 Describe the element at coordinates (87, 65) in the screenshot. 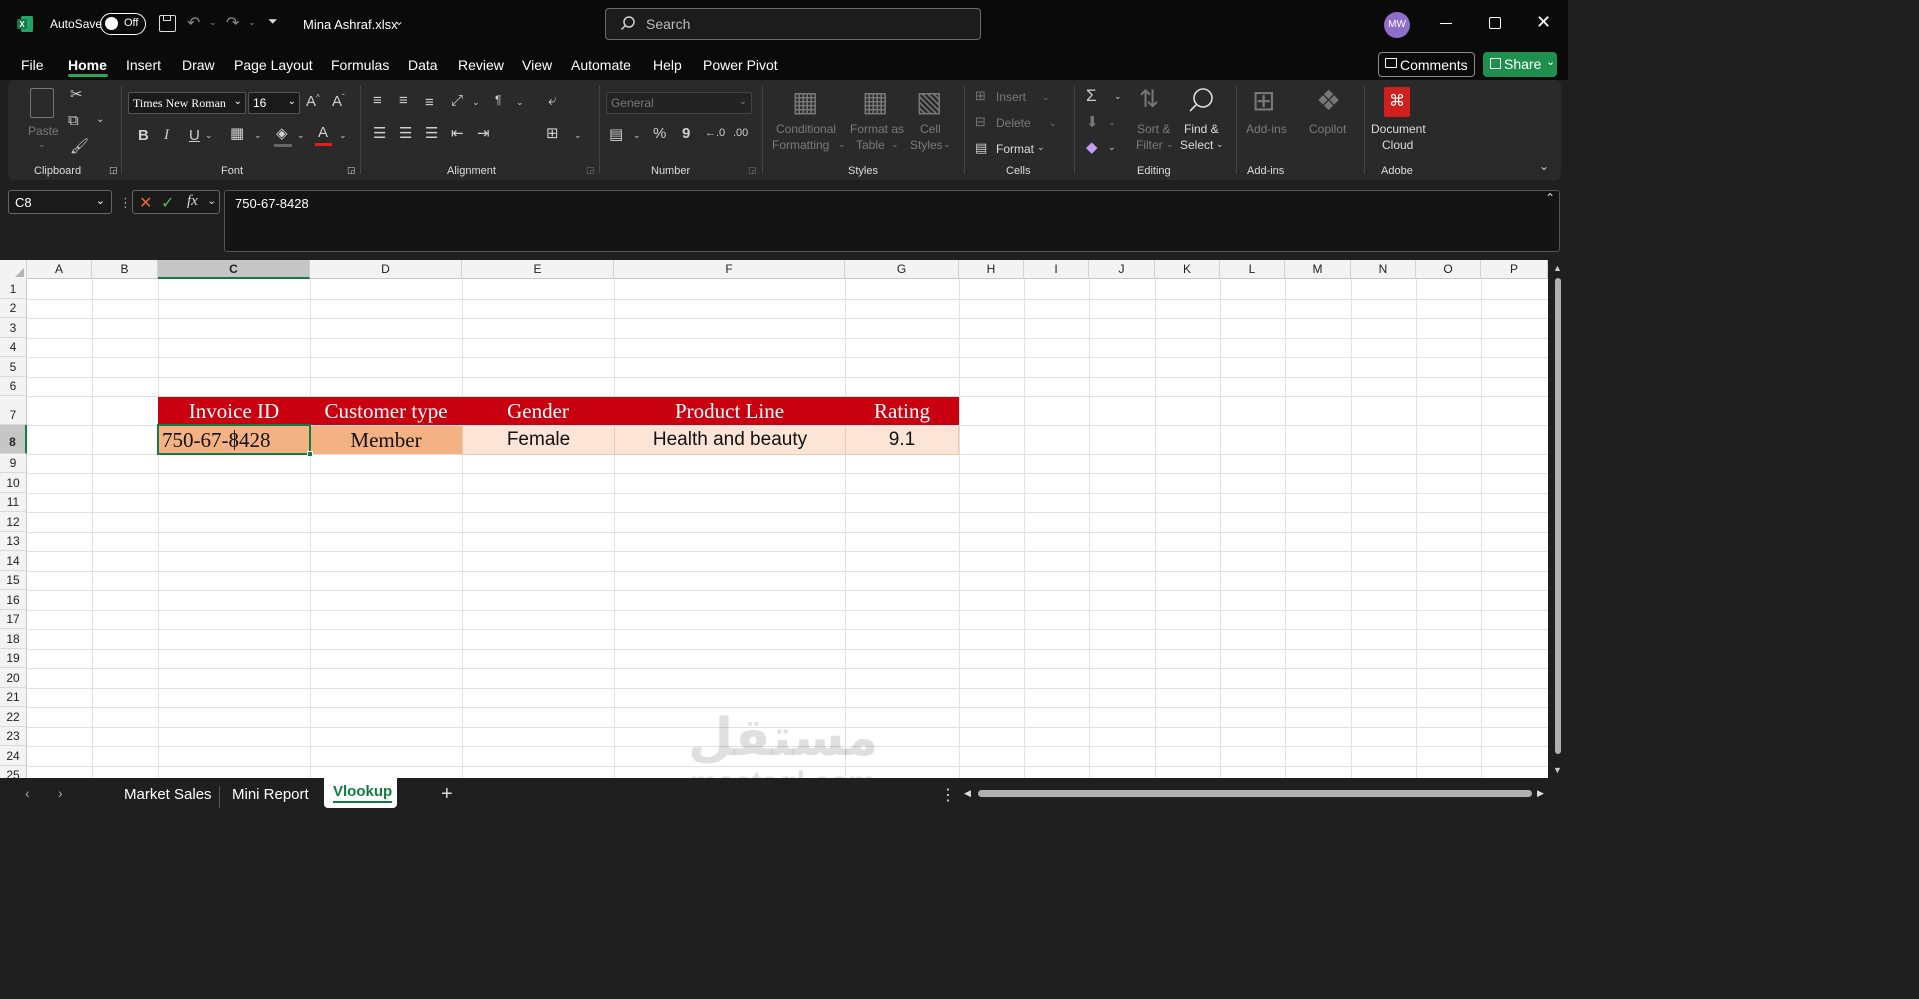

I see `tab-home: Home` at that location.